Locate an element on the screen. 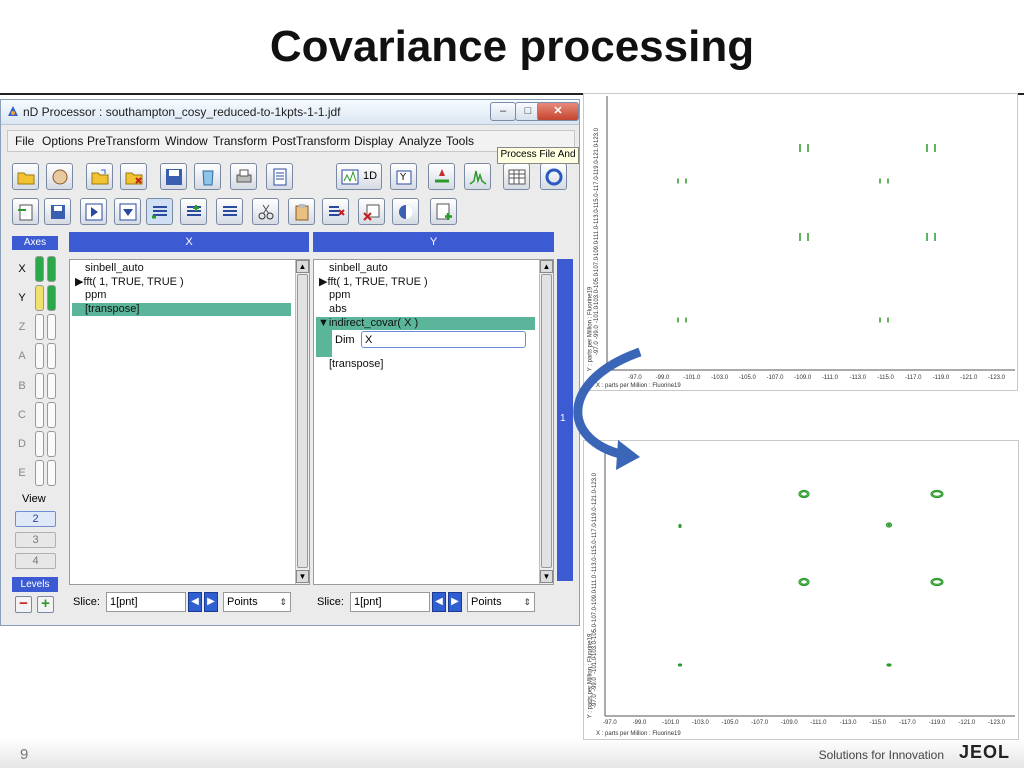 This screenshot has width=1024, height=768. y-scroll-thumb is located at coordinates (546, 421).